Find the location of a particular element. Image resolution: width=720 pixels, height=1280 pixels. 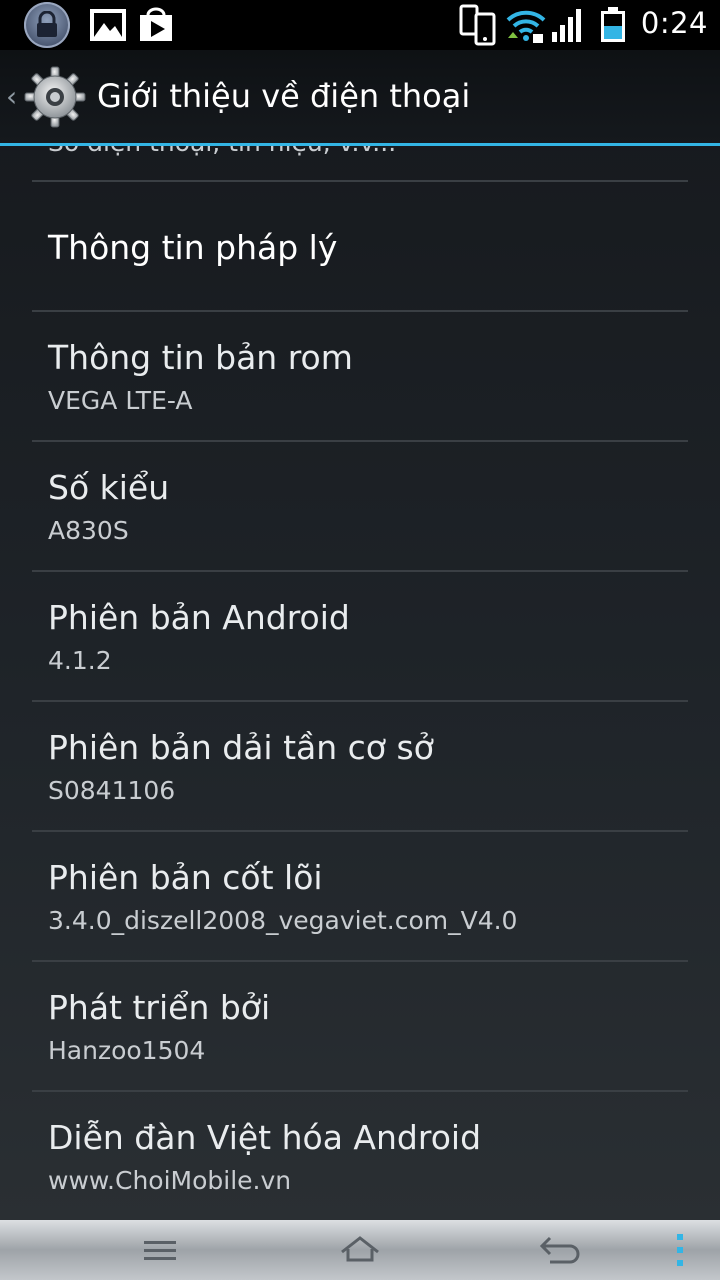

list-item-value: www.ChoiMobile.vn is located at coordinates (170, 1180).